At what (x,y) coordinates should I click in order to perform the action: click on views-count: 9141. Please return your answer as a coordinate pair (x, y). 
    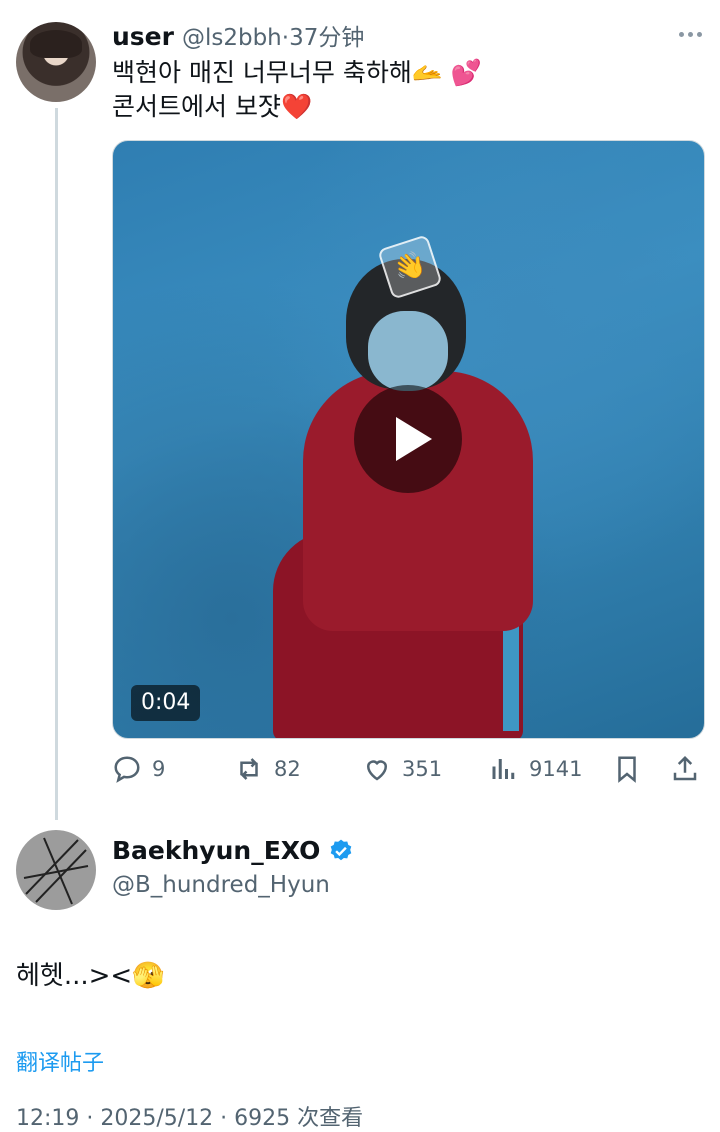
    Looking at the image, I should click on (556, 769).